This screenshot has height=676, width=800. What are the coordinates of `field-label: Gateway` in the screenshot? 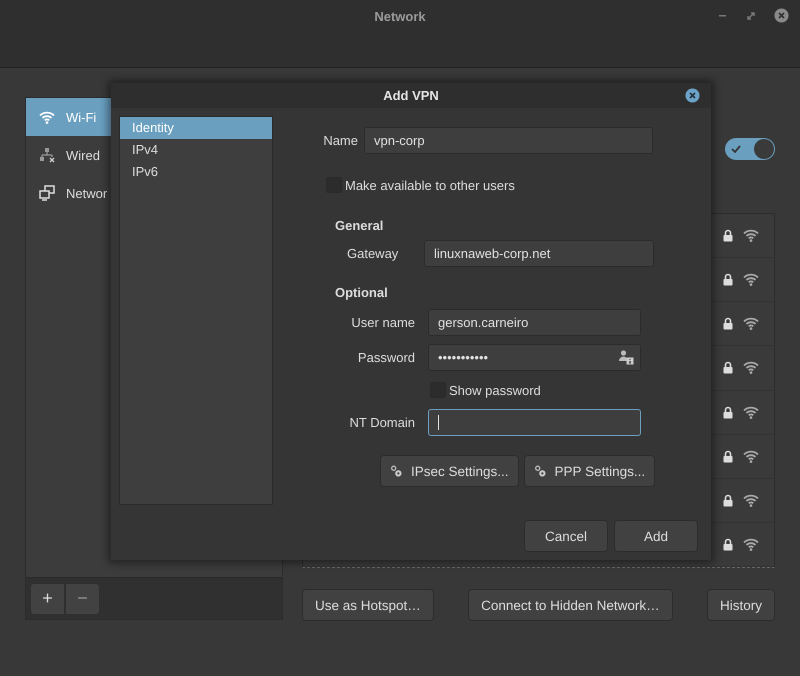 It's located at (372, 253).